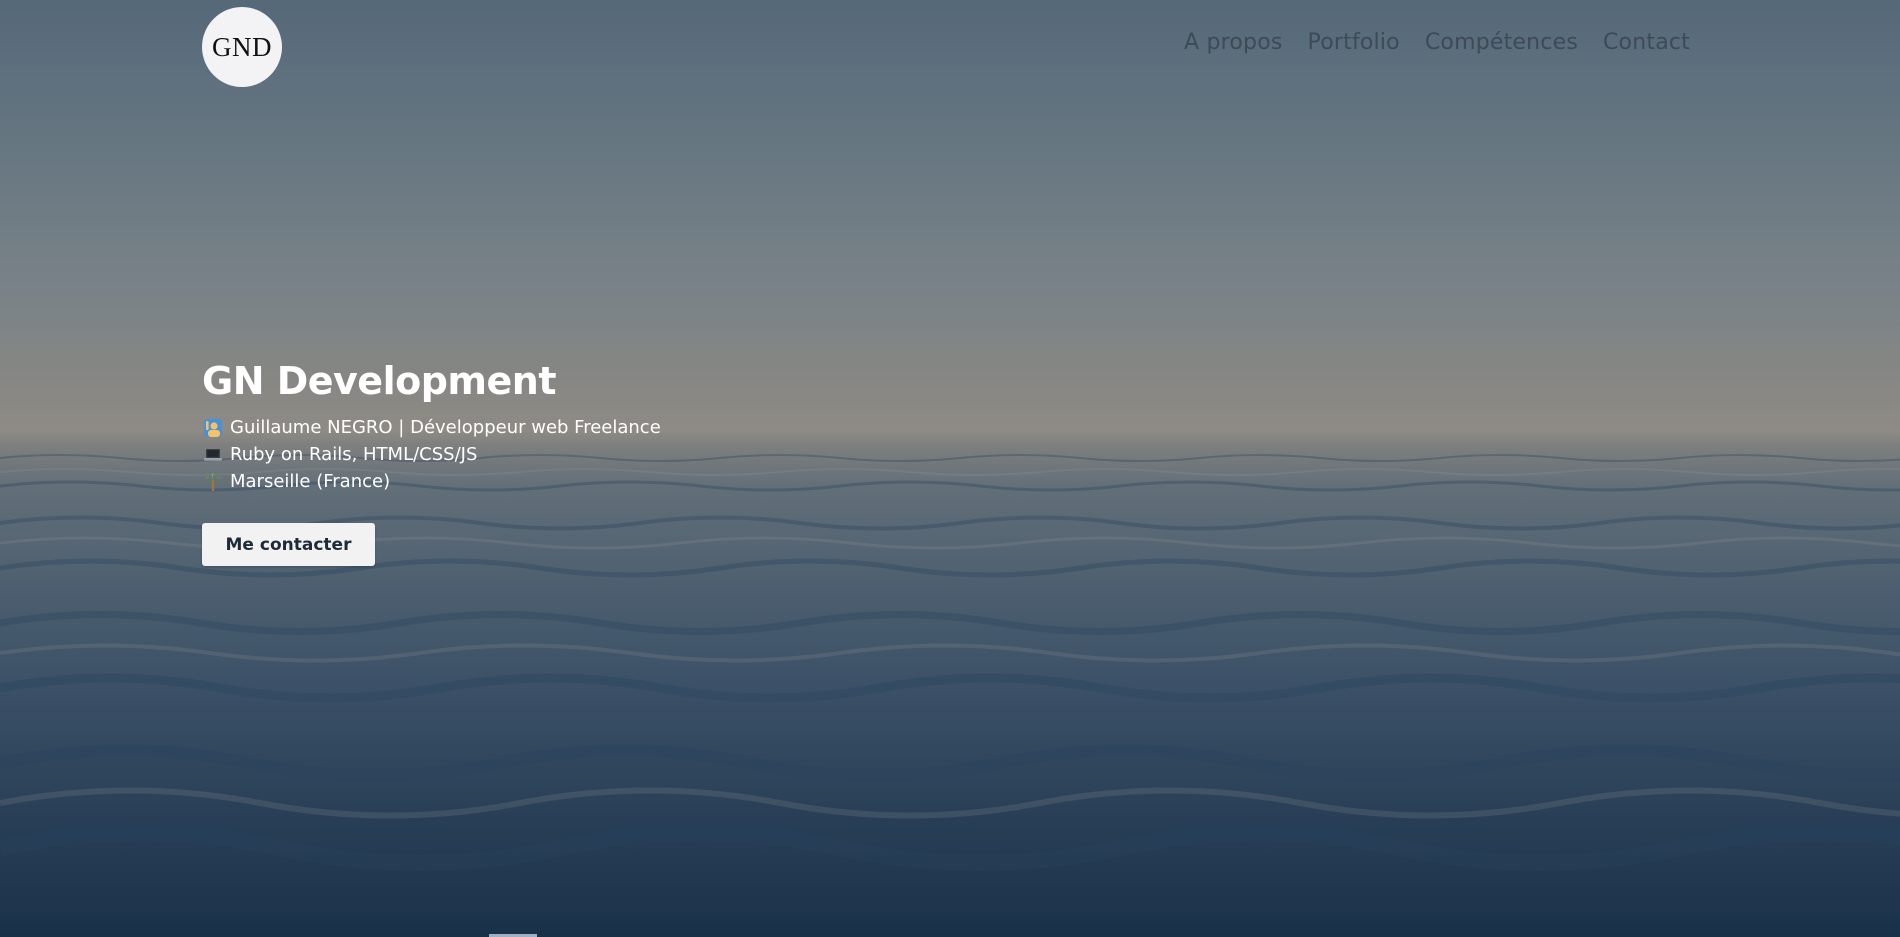  Describe the element at coordinates (431, 481) in the screenshot. I see `hero-line-location: Marseille (France)` at that location.